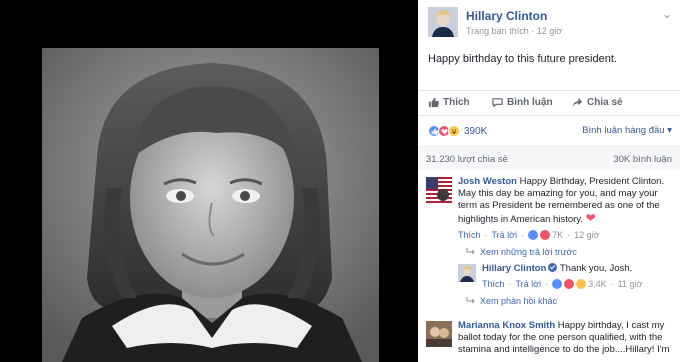 The height and width of the screenshot is (362, 680). Describe the element at coordinates (630, 284) in the screenshot. I see `reply-timestamp: 11 giờ` at that location.